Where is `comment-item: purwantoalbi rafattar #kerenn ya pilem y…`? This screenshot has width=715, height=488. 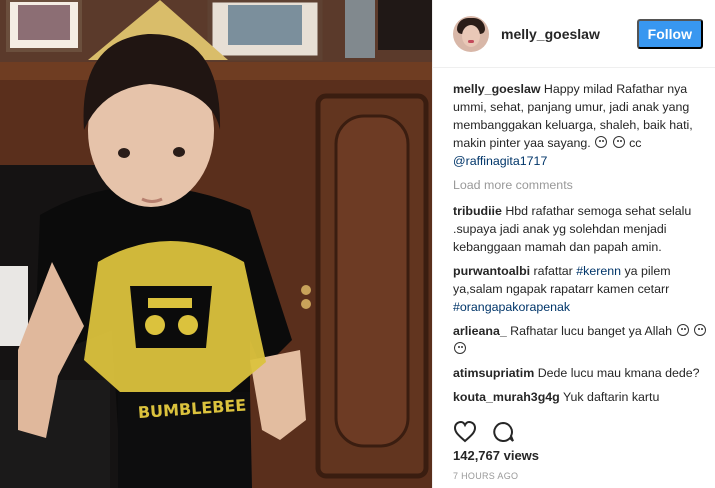
comment-item: purwantoalbi rafattar #kerenn ya pilem y… is located at coordinates (580, 289).